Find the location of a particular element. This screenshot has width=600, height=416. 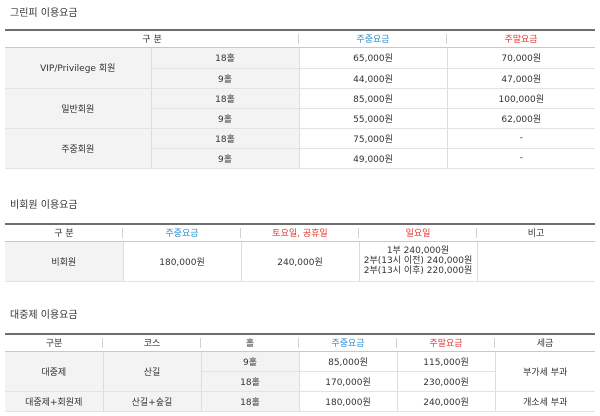

table-row: 일반회원 18홀 85,000원 100,000원 is located at coordinates (300, 108).